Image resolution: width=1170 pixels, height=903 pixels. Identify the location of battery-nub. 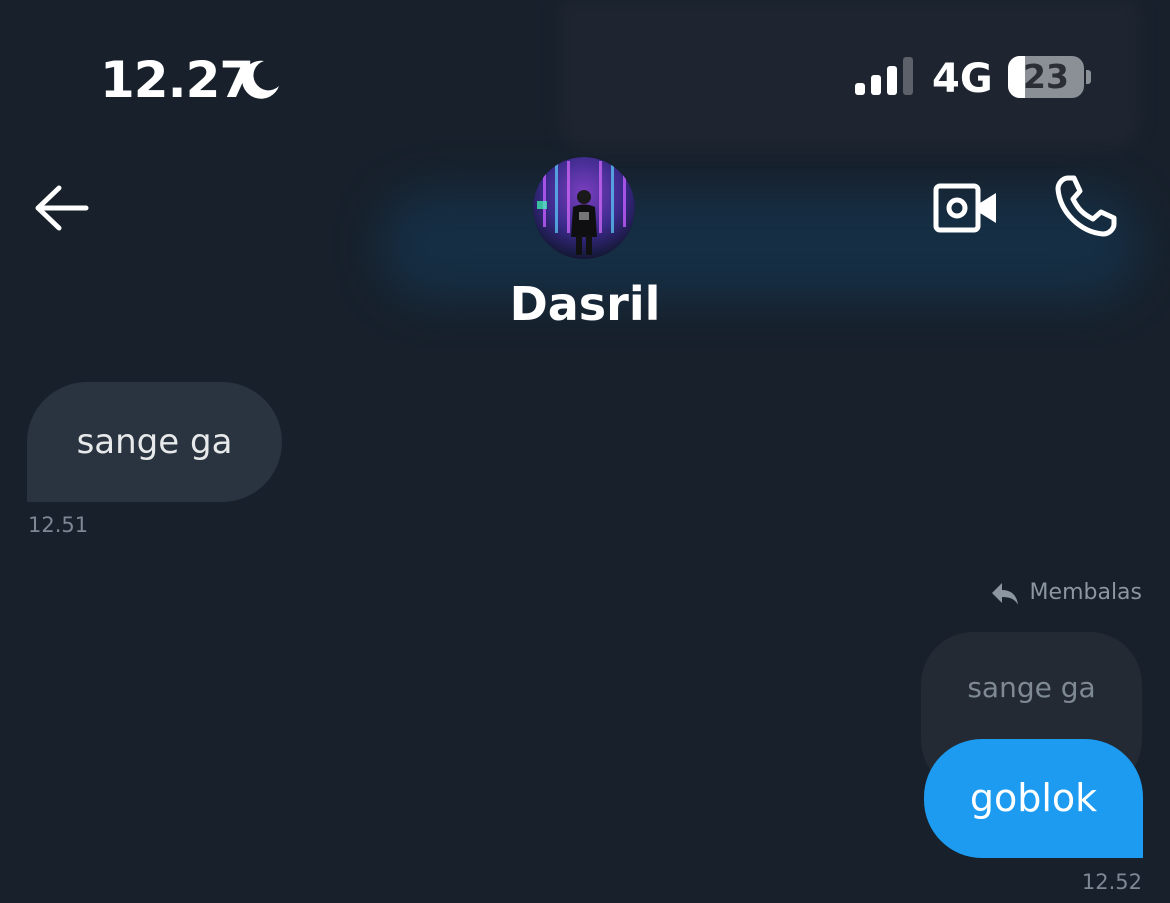
(1088, 77).